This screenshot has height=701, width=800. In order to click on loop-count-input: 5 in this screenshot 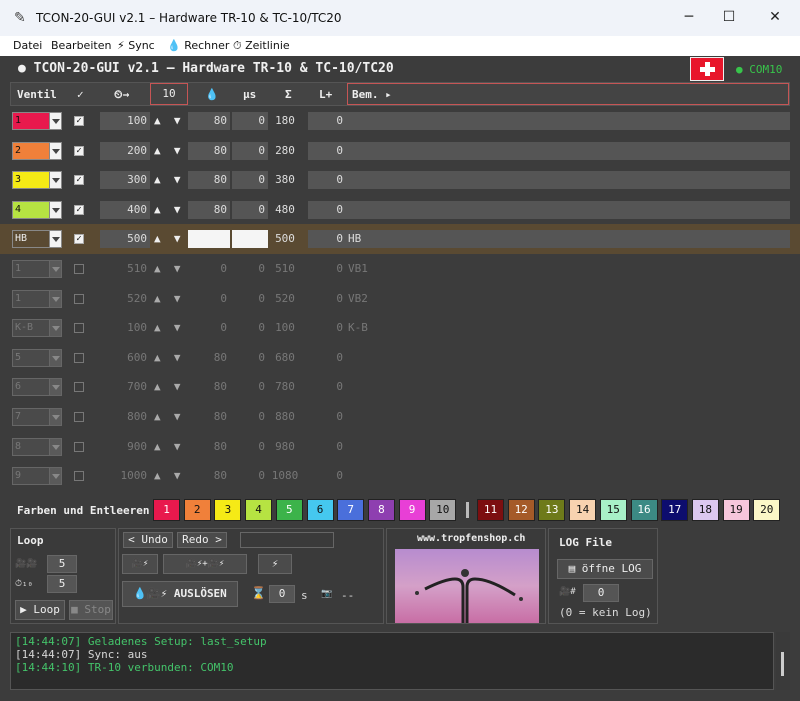, I will do `click(62, 564)`.